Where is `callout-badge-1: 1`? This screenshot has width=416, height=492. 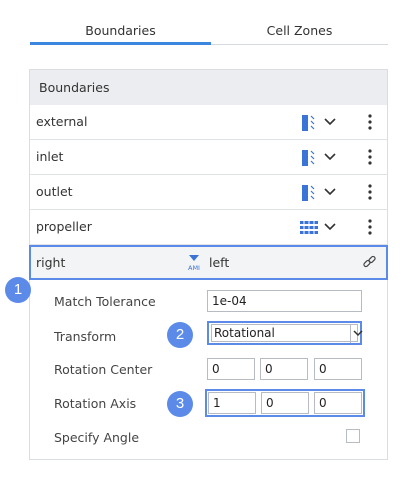
callout-badge-1: 1 is located at coordinates (18, 290).